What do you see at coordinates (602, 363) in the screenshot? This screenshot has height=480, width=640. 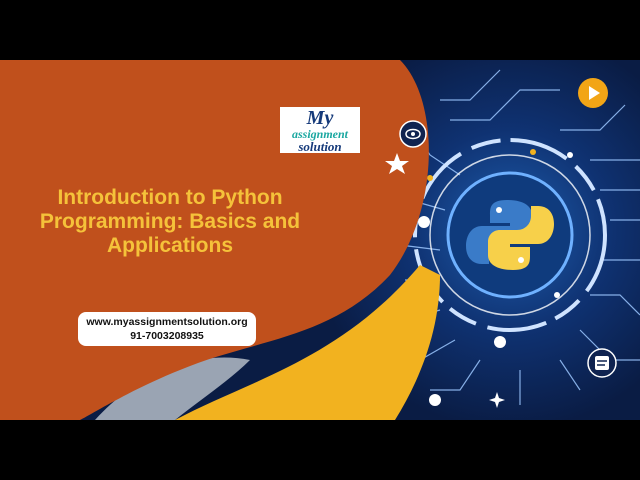 I see `document-icon` at bounding box center [602, 363].